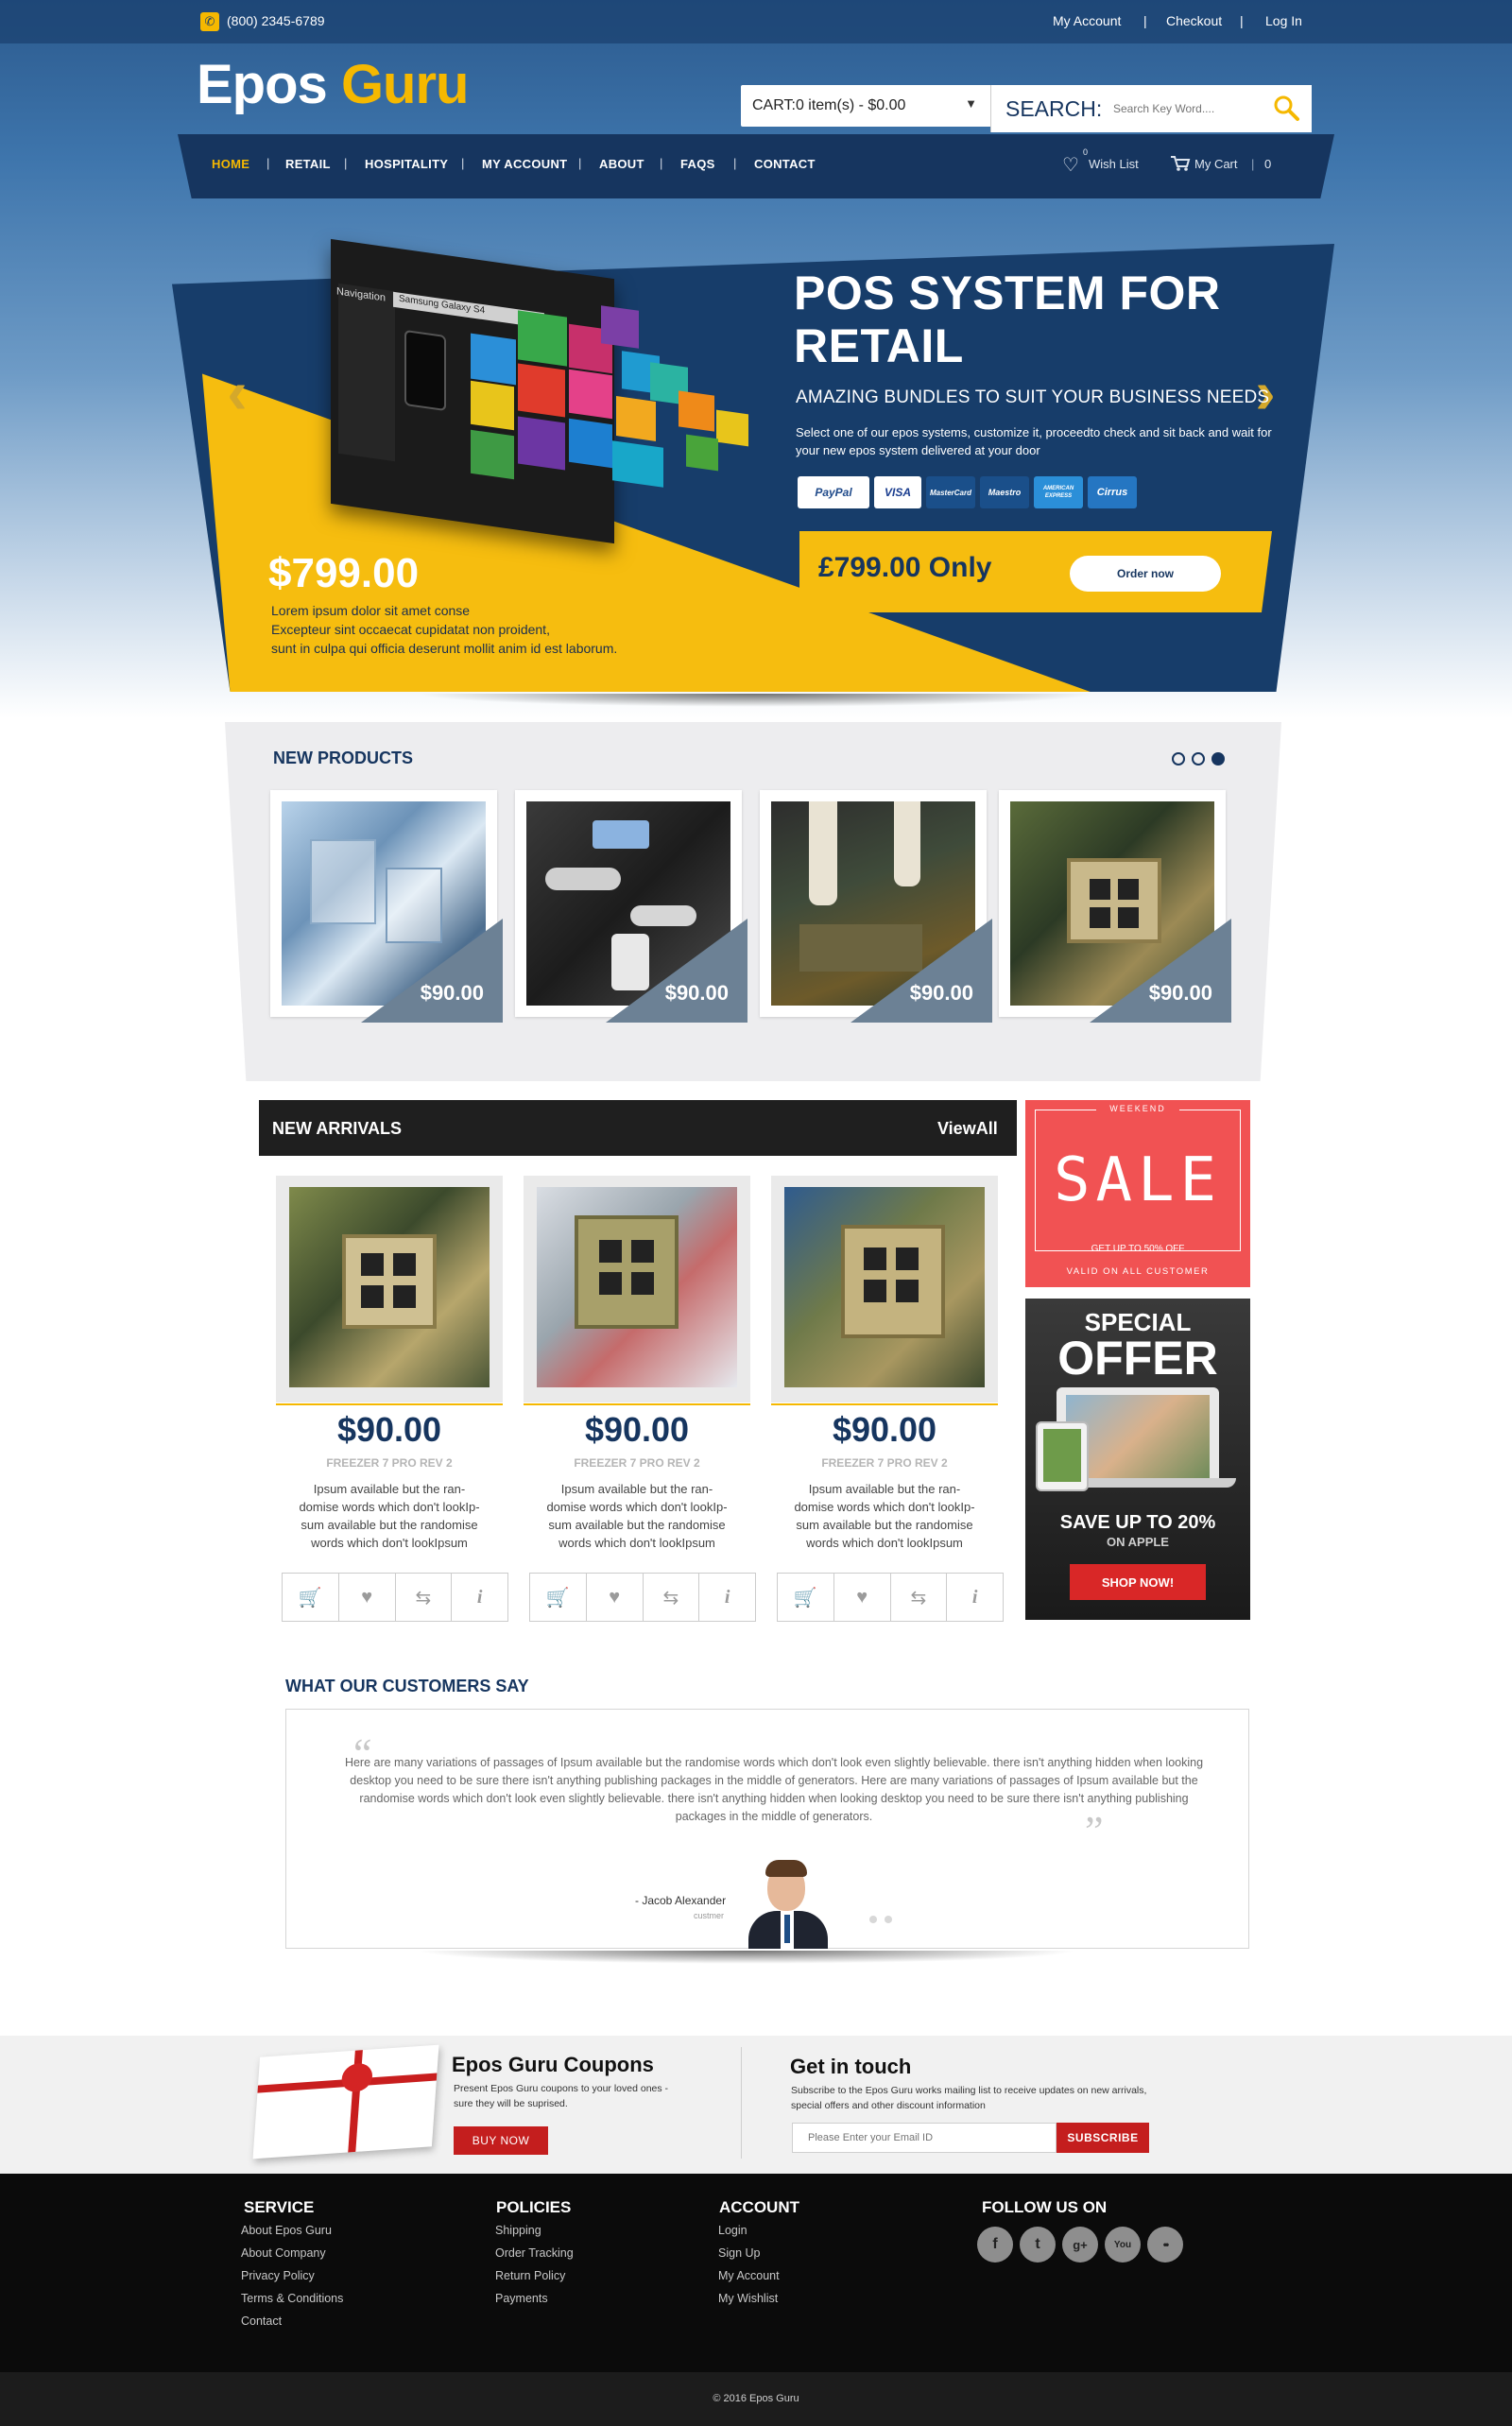 The width and height of the screenshot is (1512, 2426). I want to click on footer-follow-title: FOLLOW US ON, so click(1045, 2207).